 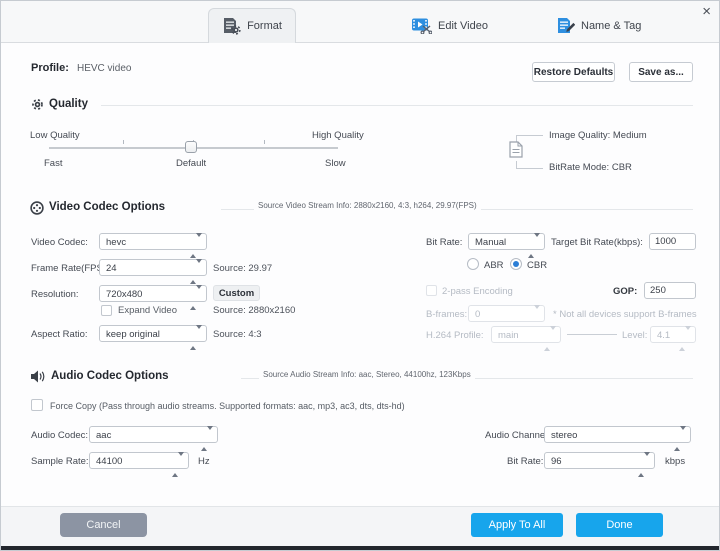 What do you see at coordinates (397, 105) in the screenshot?
I see `quality-rule` at bounding box center [397, 105].